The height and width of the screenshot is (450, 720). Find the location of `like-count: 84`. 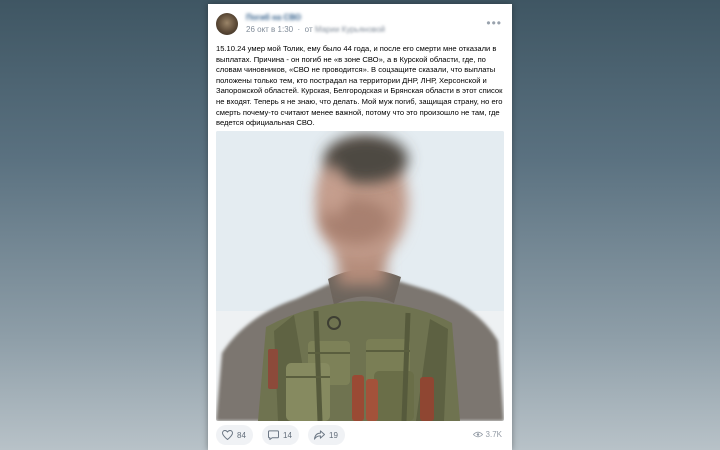

like-count: 84 is located at coordinates (241, 435).